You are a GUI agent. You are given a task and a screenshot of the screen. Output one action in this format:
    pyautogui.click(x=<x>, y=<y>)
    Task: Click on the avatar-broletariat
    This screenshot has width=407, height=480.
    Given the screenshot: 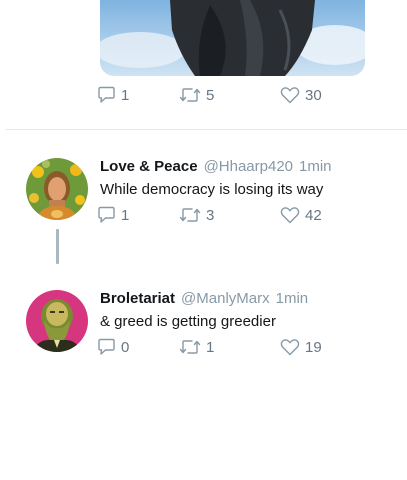 What is the action you would take?
    pyautogui.click(x=57, y=321)
    